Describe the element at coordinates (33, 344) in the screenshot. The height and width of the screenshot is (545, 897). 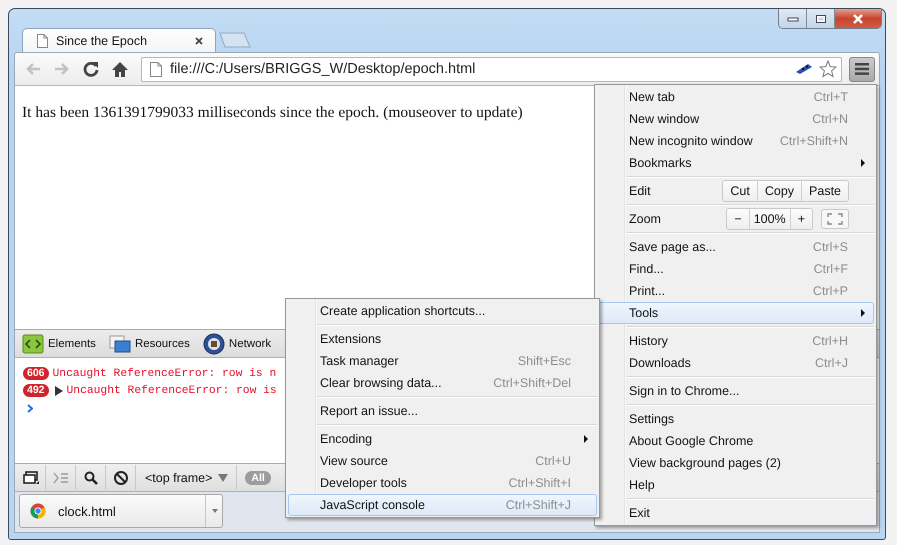
I see `code-box-icon` at that location.